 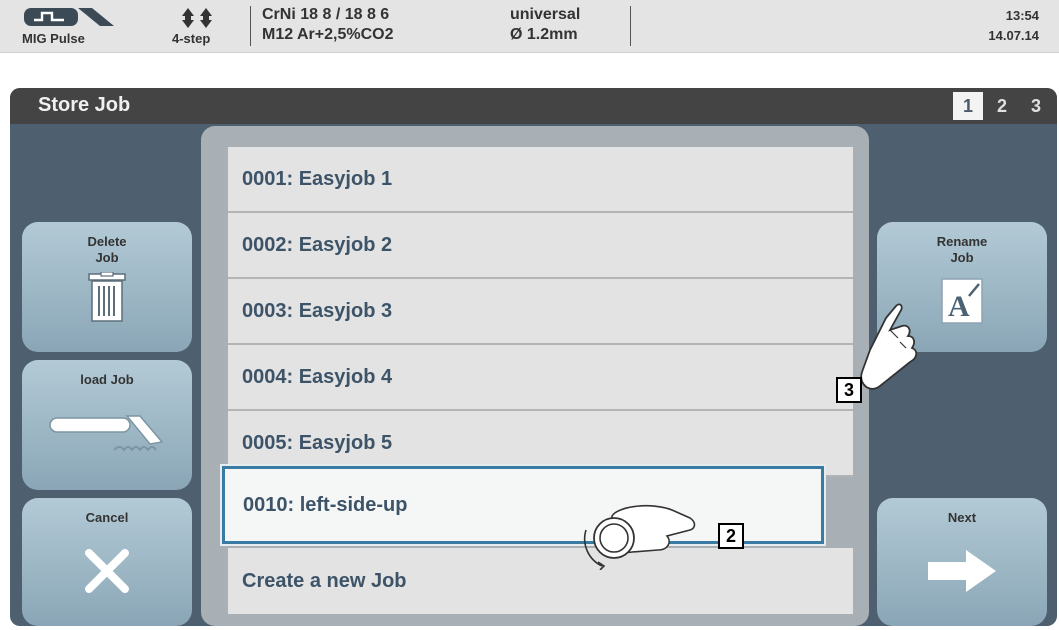 What do you see at coordinates (69, 17) in the screenshot?
I see `mig-pulse-torch-icon` at bounding box center [69, 17].